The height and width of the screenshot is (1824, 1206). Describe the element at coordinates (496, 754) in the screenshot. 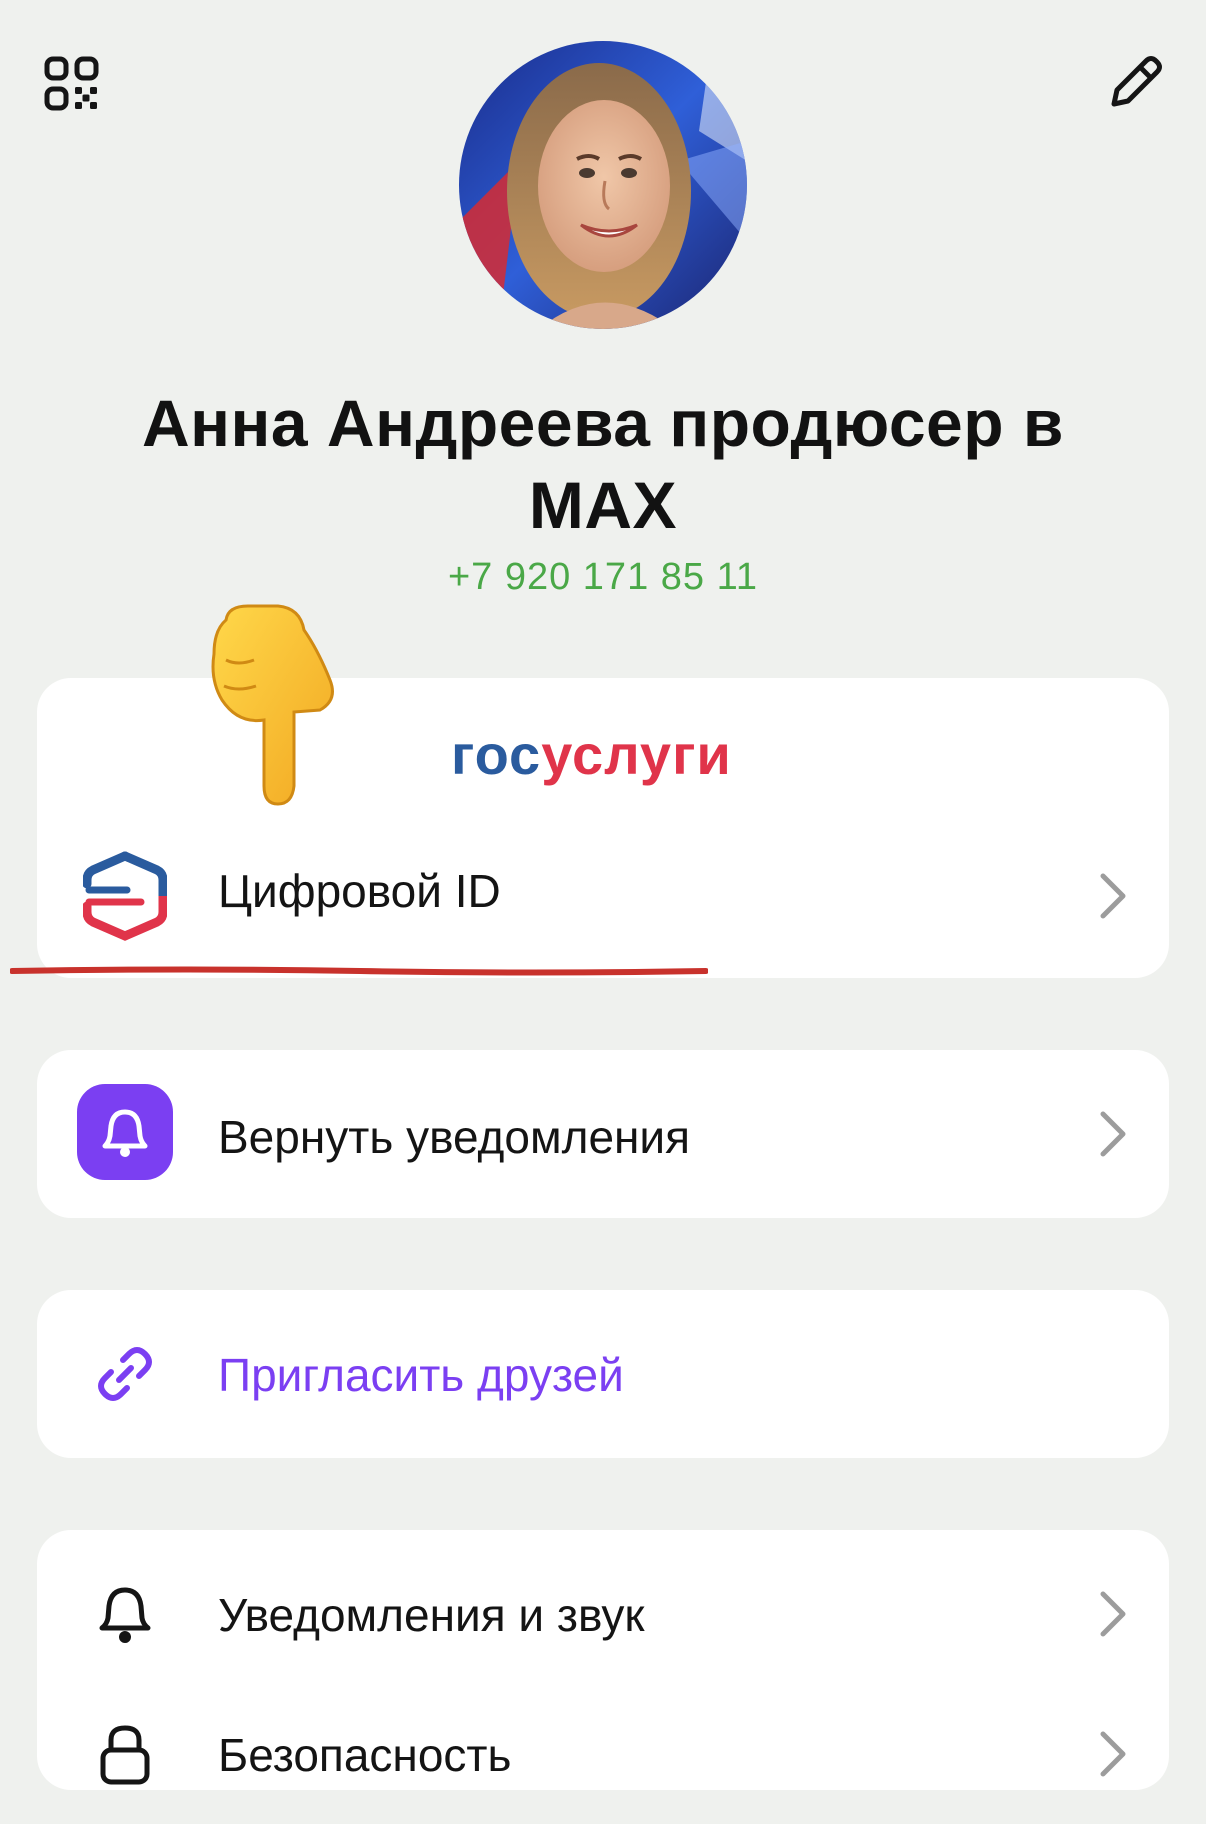

I see `gosuslugi-logo-part1: гос` at that location.